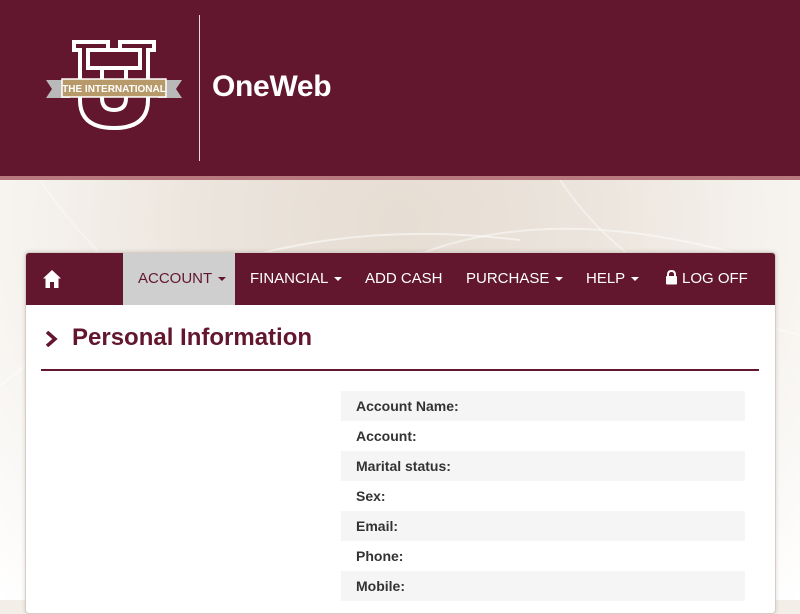 The height and width of the screenshot is (614, 800). Describe the element at coordinates (199, 88) in the screenshot. I see `header-divider` at that location.